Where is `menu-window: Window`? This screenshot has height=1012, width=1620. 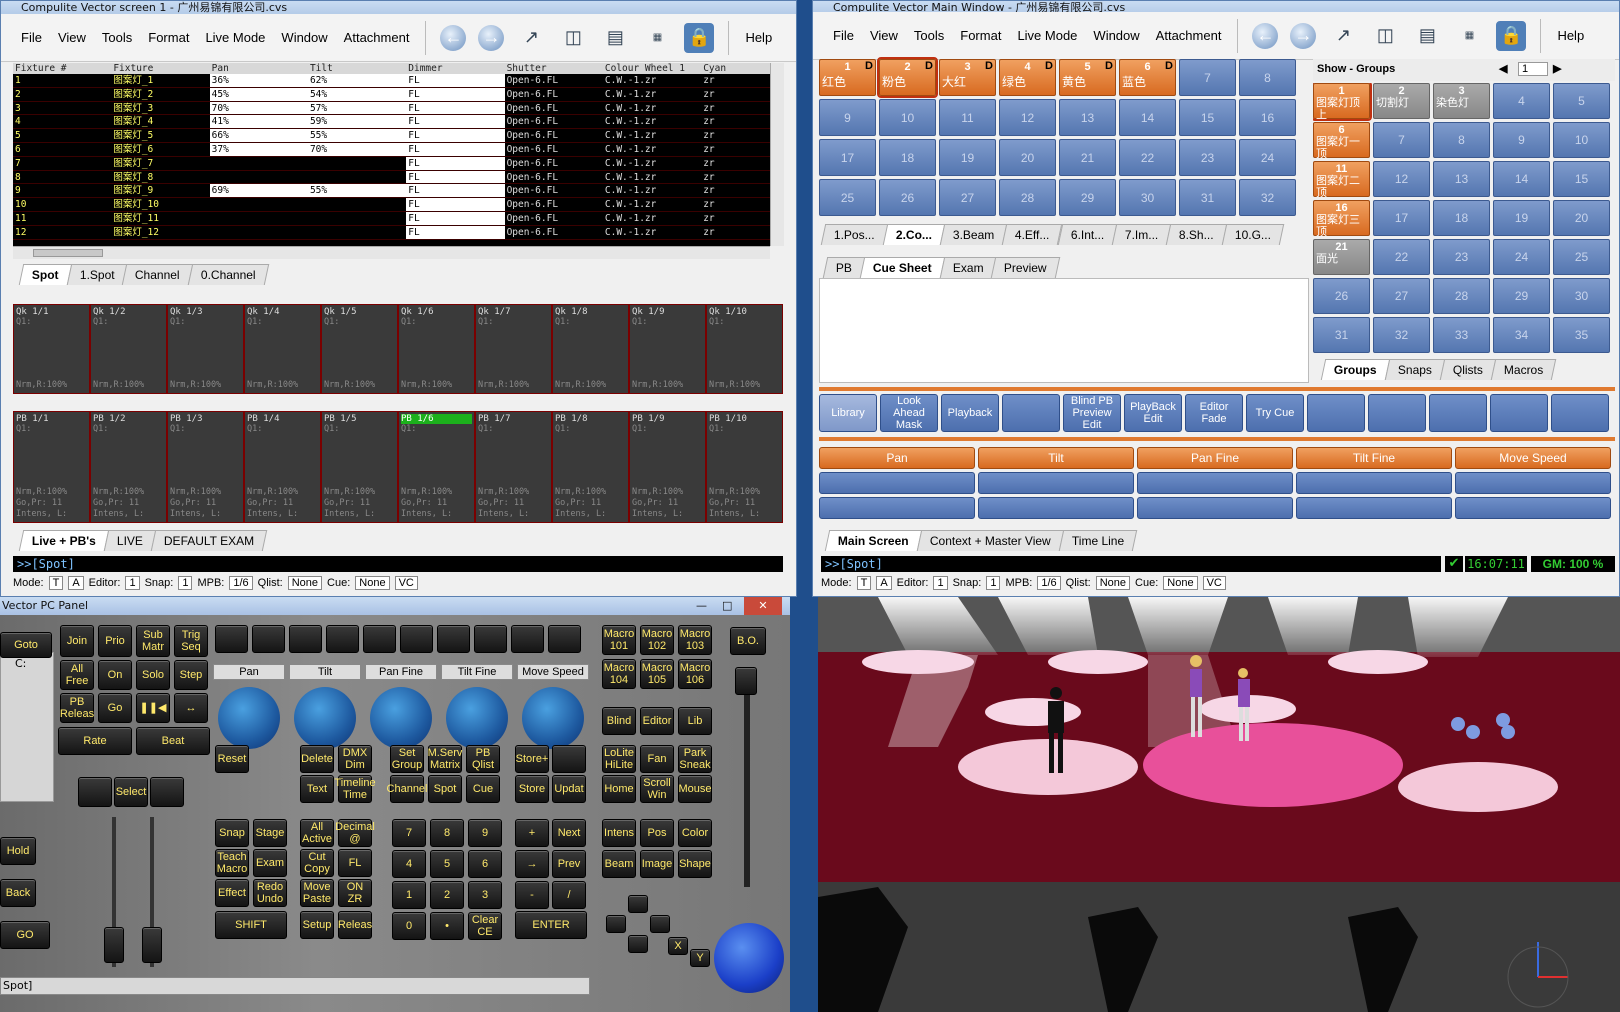
menu-window: Window is located at coordinates (1116, 35).